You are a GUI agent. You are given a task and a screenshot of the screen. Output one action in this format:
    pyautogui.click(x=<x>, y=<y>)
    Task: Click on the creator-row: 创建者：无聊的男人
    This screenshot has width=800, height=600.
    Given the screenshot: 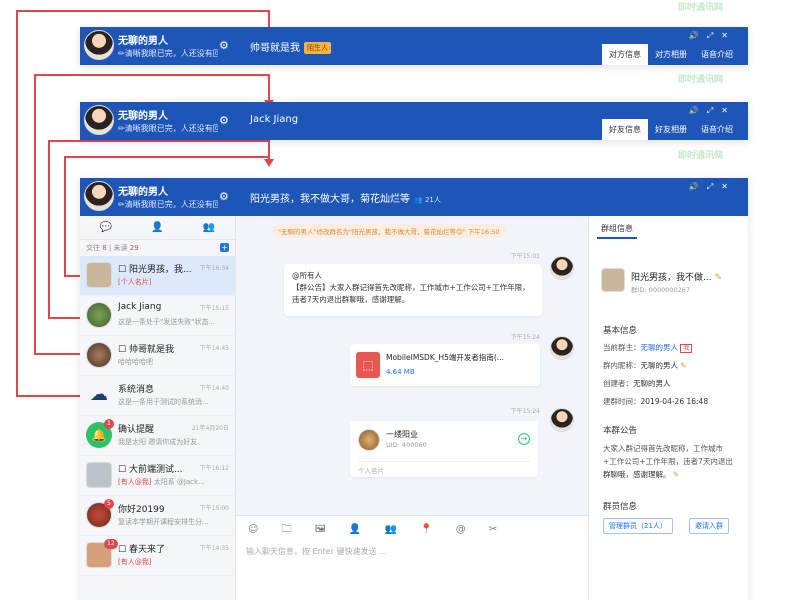 What is the action you would take?
    pyautogui.click(x=637, y=383)
    